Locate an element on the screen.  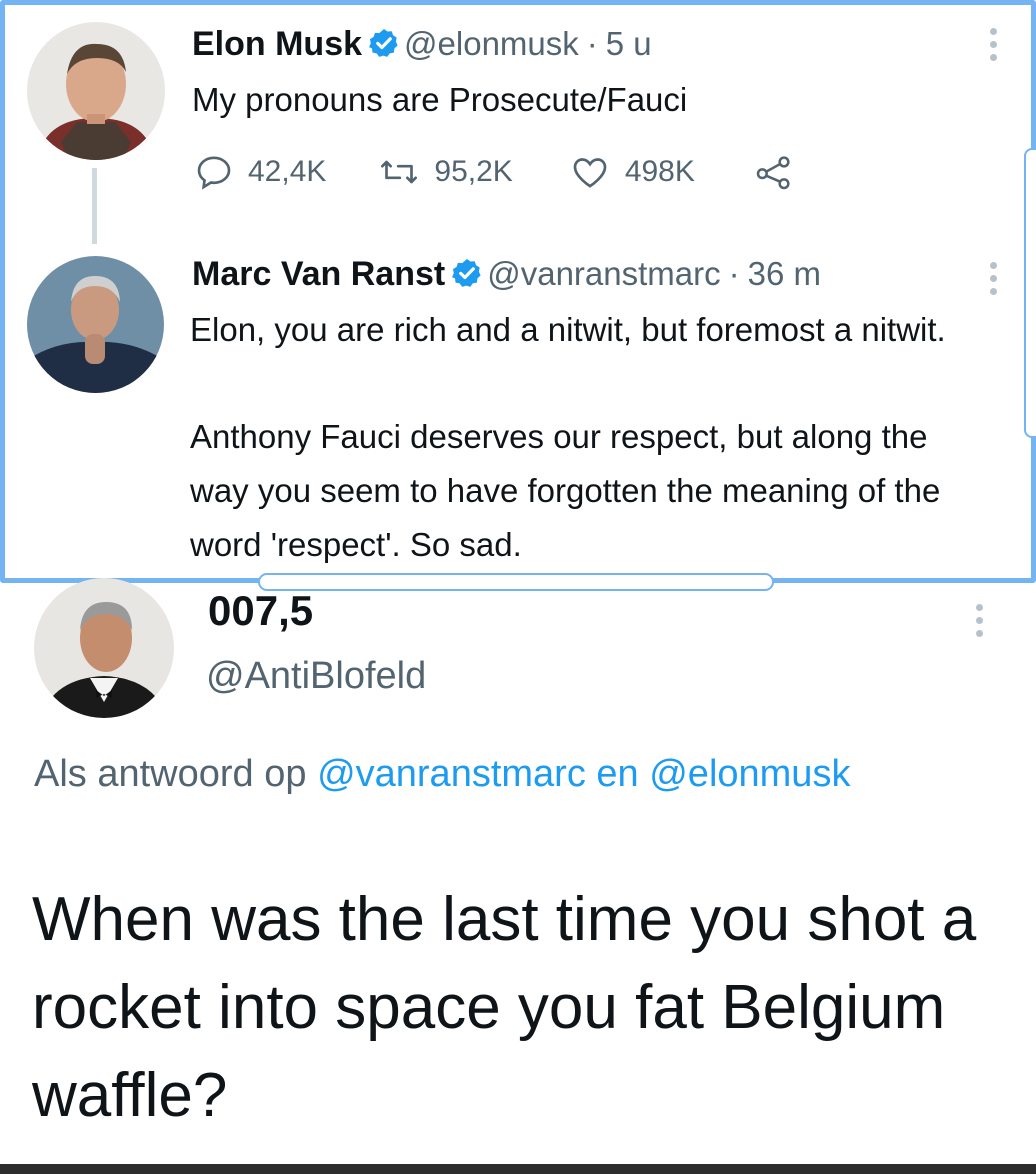
reply-prefix: Als antwoord op is located at coordinates (170, 774).